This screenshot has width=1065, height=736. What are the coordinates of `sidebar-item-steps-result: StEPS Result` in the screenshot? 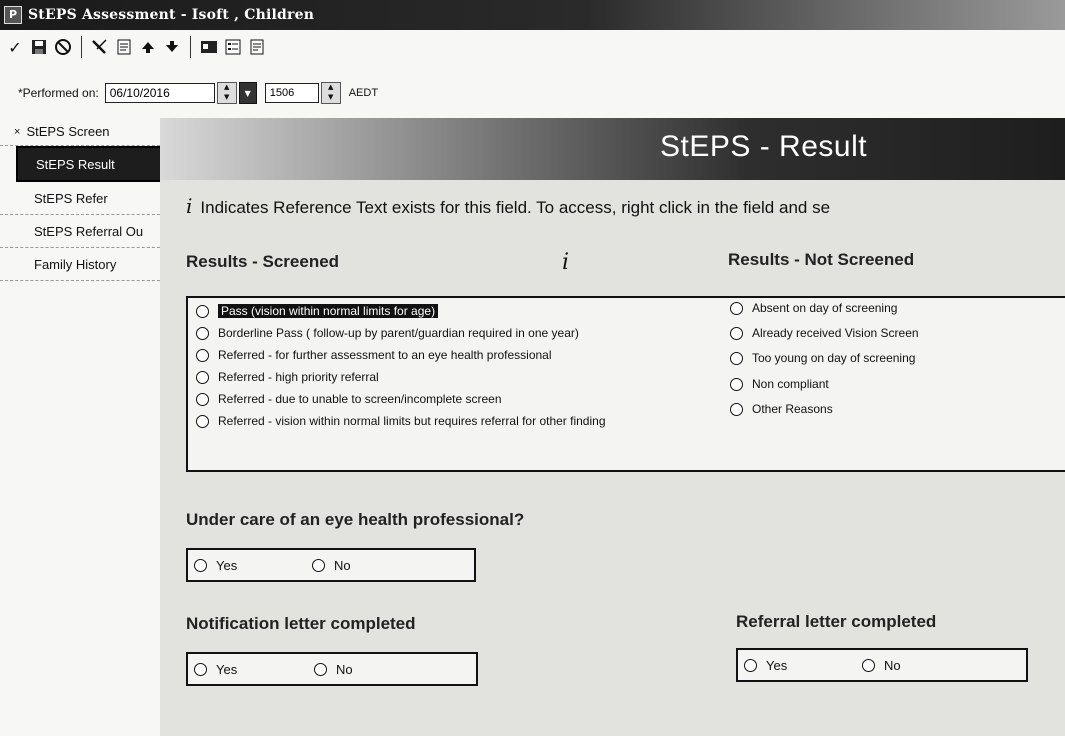 It's located at (95, 164).